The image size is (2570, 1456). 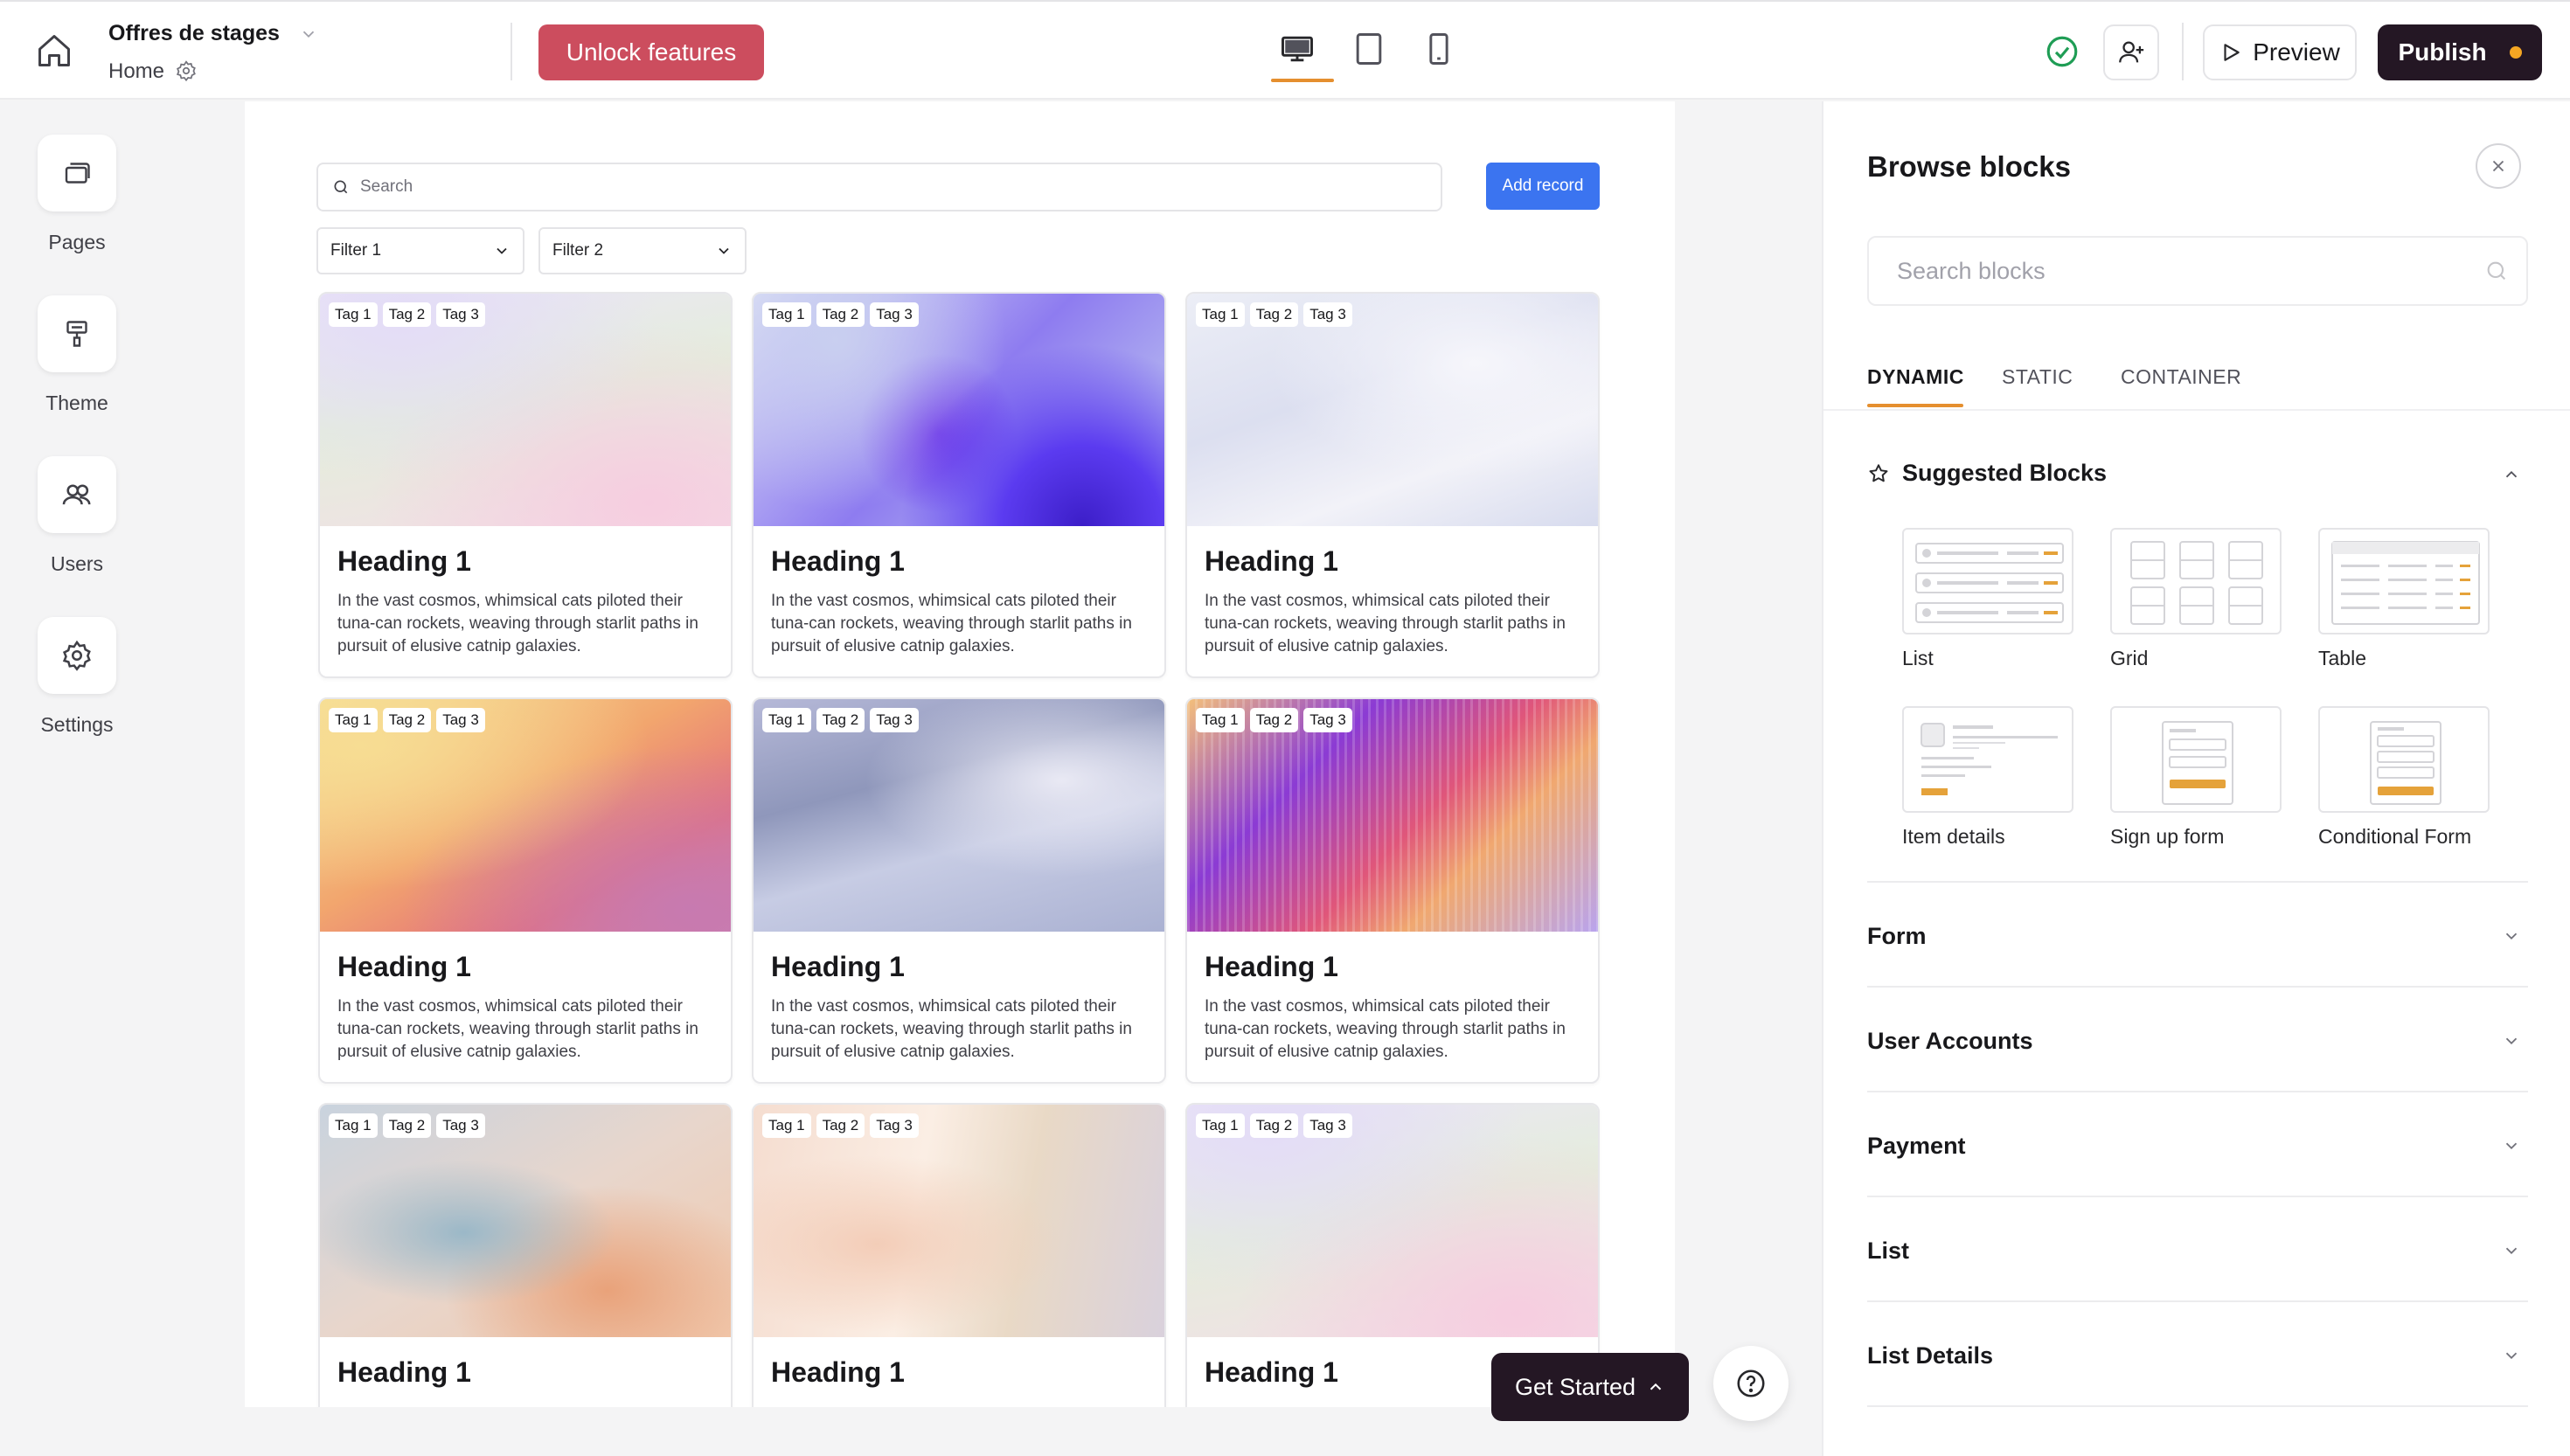 What do you see at coordinates (77, 516) in the screenshot?
I see `sidebar-item-users: Users` at bounding box center [77, 516].